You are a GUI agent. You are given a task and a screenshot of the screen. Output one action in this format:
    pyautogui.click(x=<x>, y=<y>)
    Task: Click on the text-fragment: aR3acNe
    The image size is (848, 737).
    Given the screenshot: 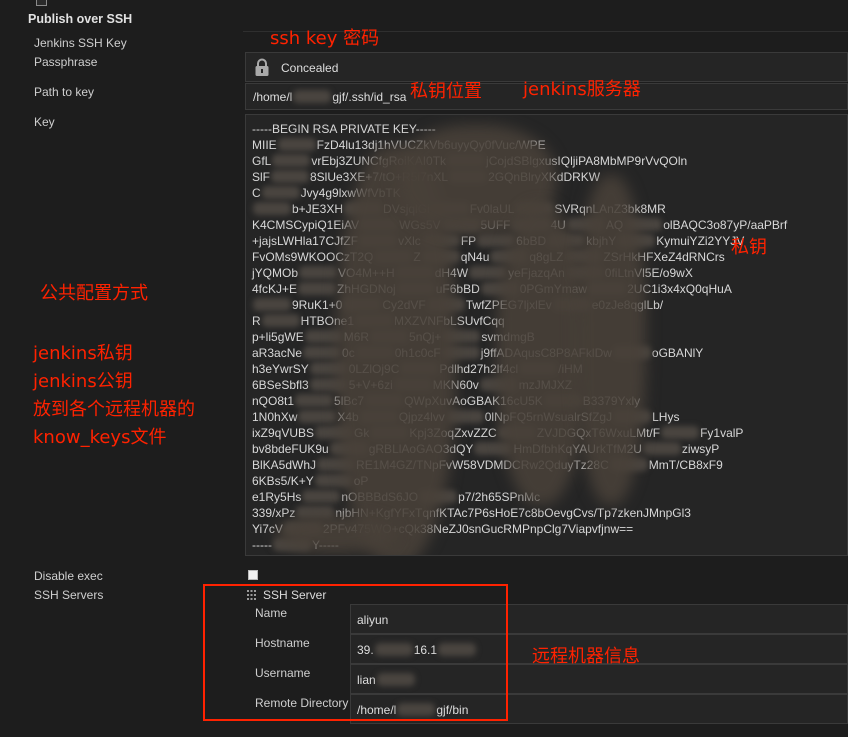 What is the action you would take?
    pyautogui.click(x=277, y=353)
    